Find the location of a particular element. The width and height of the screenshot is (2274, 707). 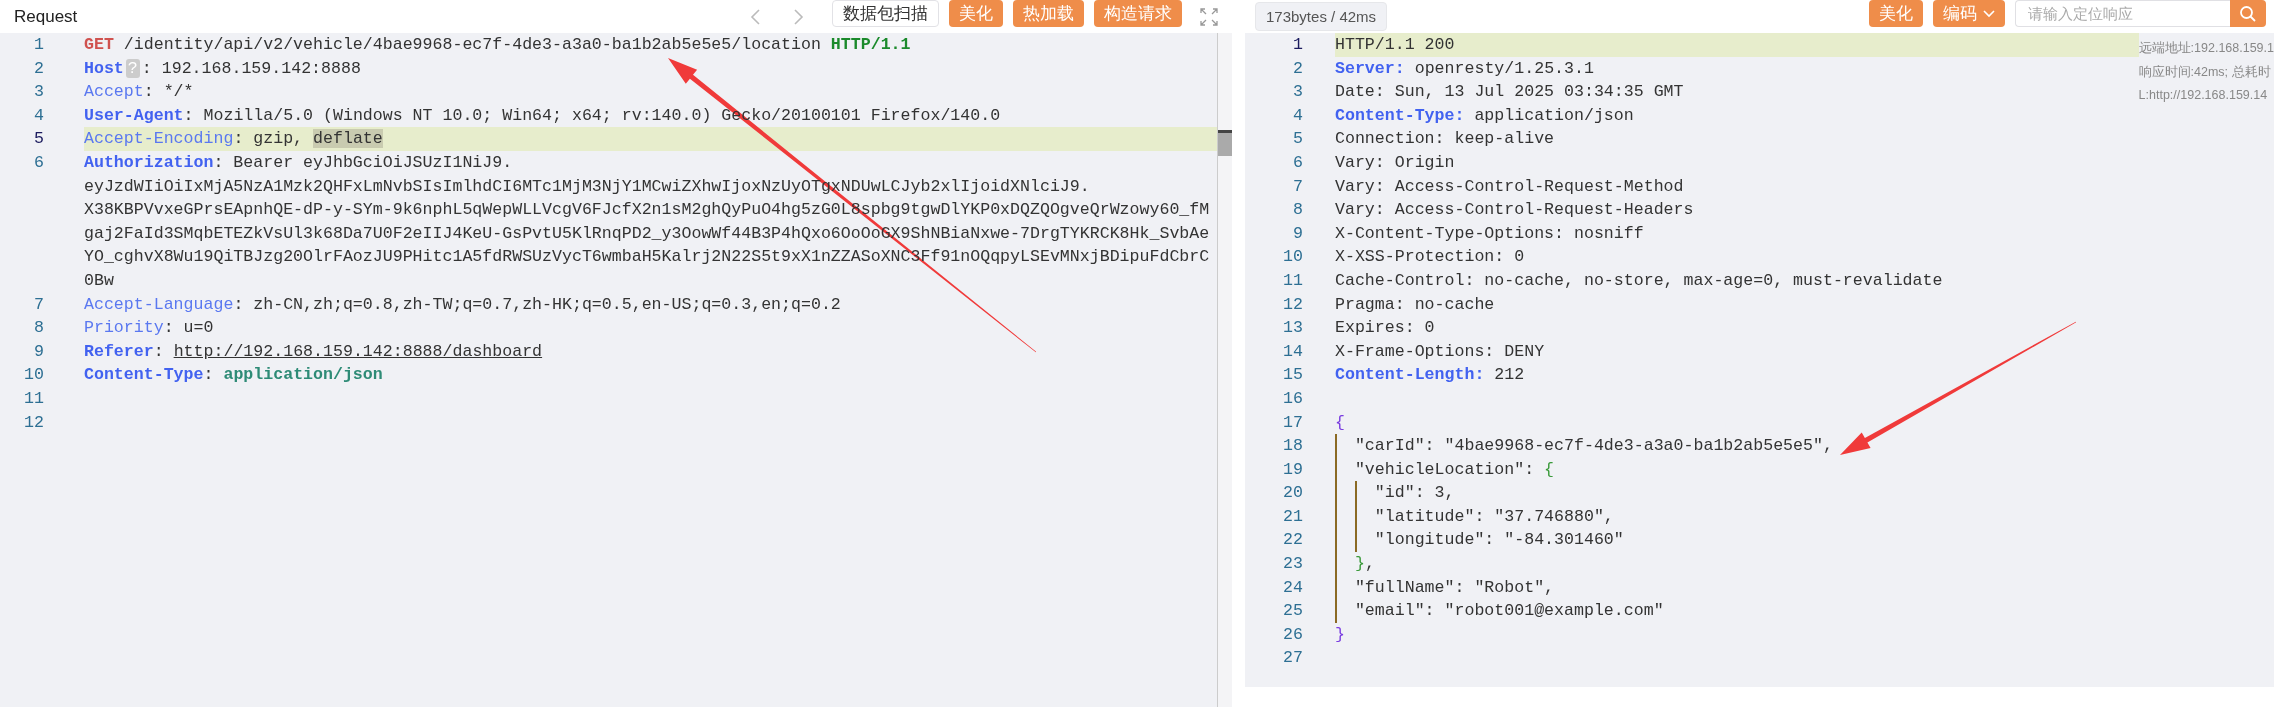

line-number: 25 is located at coordinates (1292, 611).